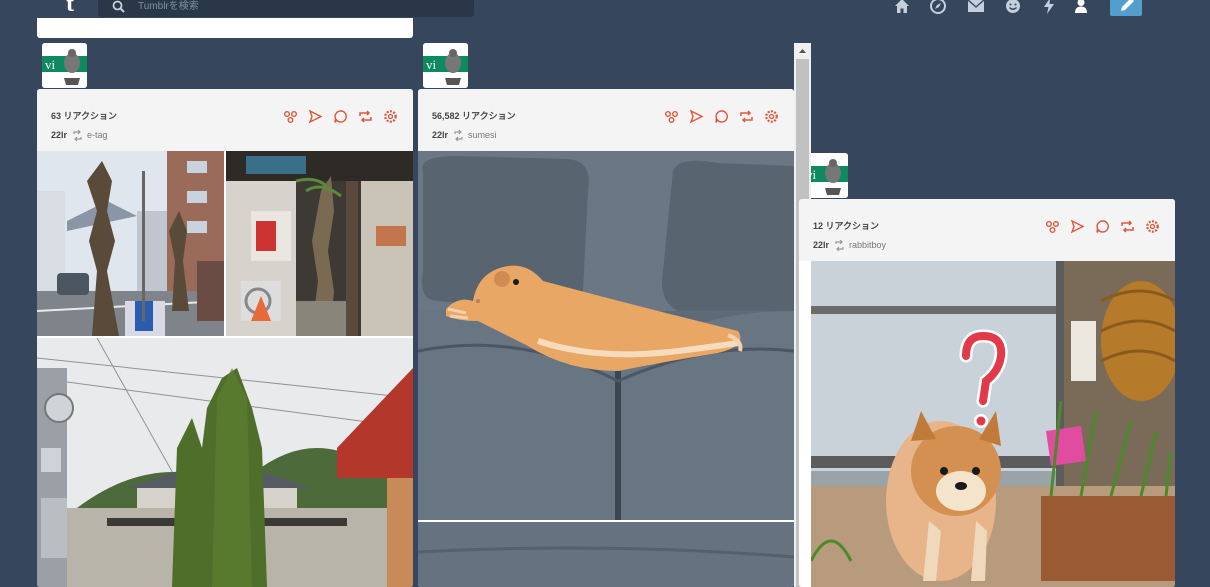 The height and width of the screenshot is (587, 1210). What do you see at coordinates (1050, 8) in the screenshot?
I see `lightning-icon` at bounding box center [1050, 8].